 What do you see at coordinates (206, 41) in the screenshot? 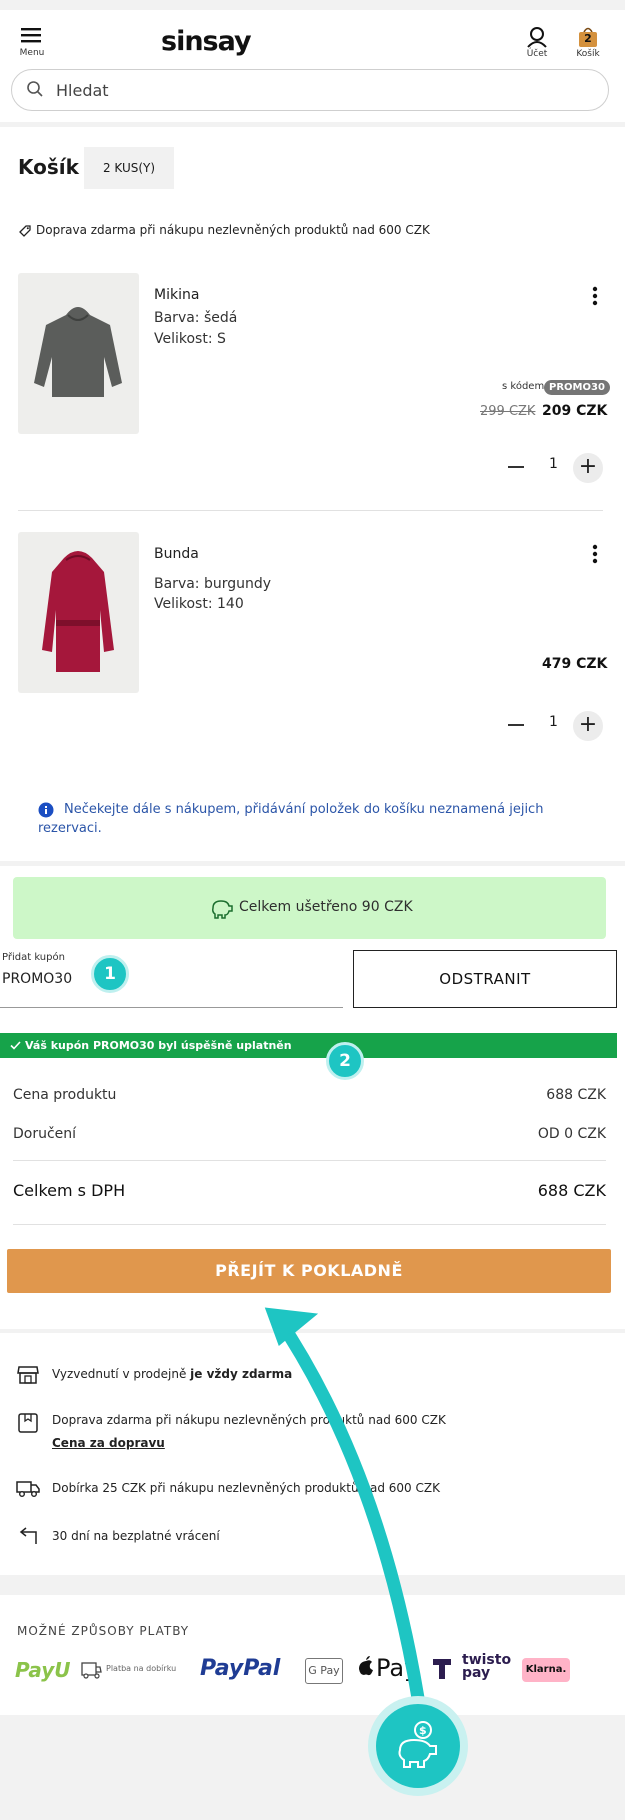
I see `sinsay-logo: sinsay` at bounding box center [206, 41].